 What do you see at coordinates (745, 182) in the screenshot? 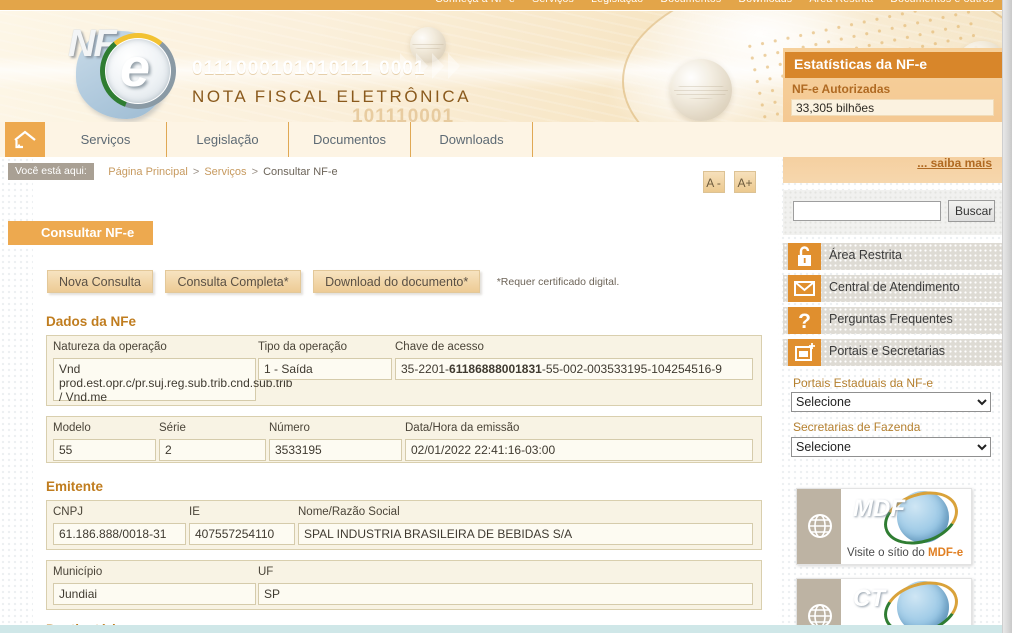
I see `font-increase-button: A+` at bounding box center [745, 182].